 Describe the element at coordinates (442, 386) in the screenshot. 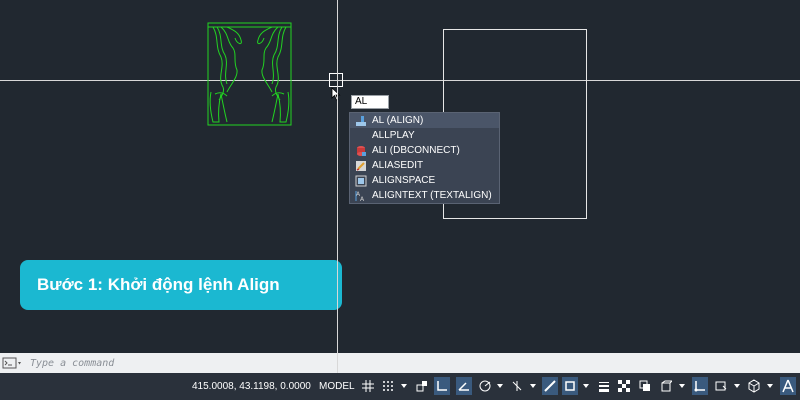

I see `ortho-mode-icon` at that location.